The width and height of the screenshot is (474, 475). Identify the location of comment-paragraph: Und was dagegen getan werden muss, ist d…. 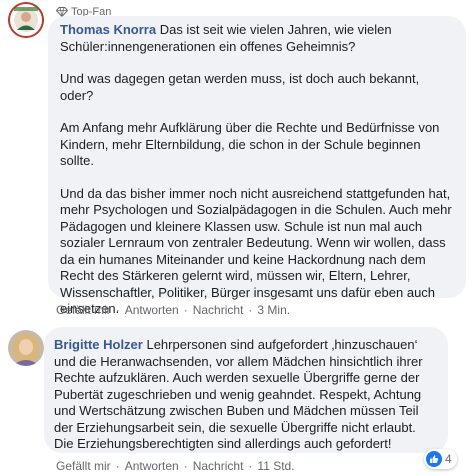
(240, 87).